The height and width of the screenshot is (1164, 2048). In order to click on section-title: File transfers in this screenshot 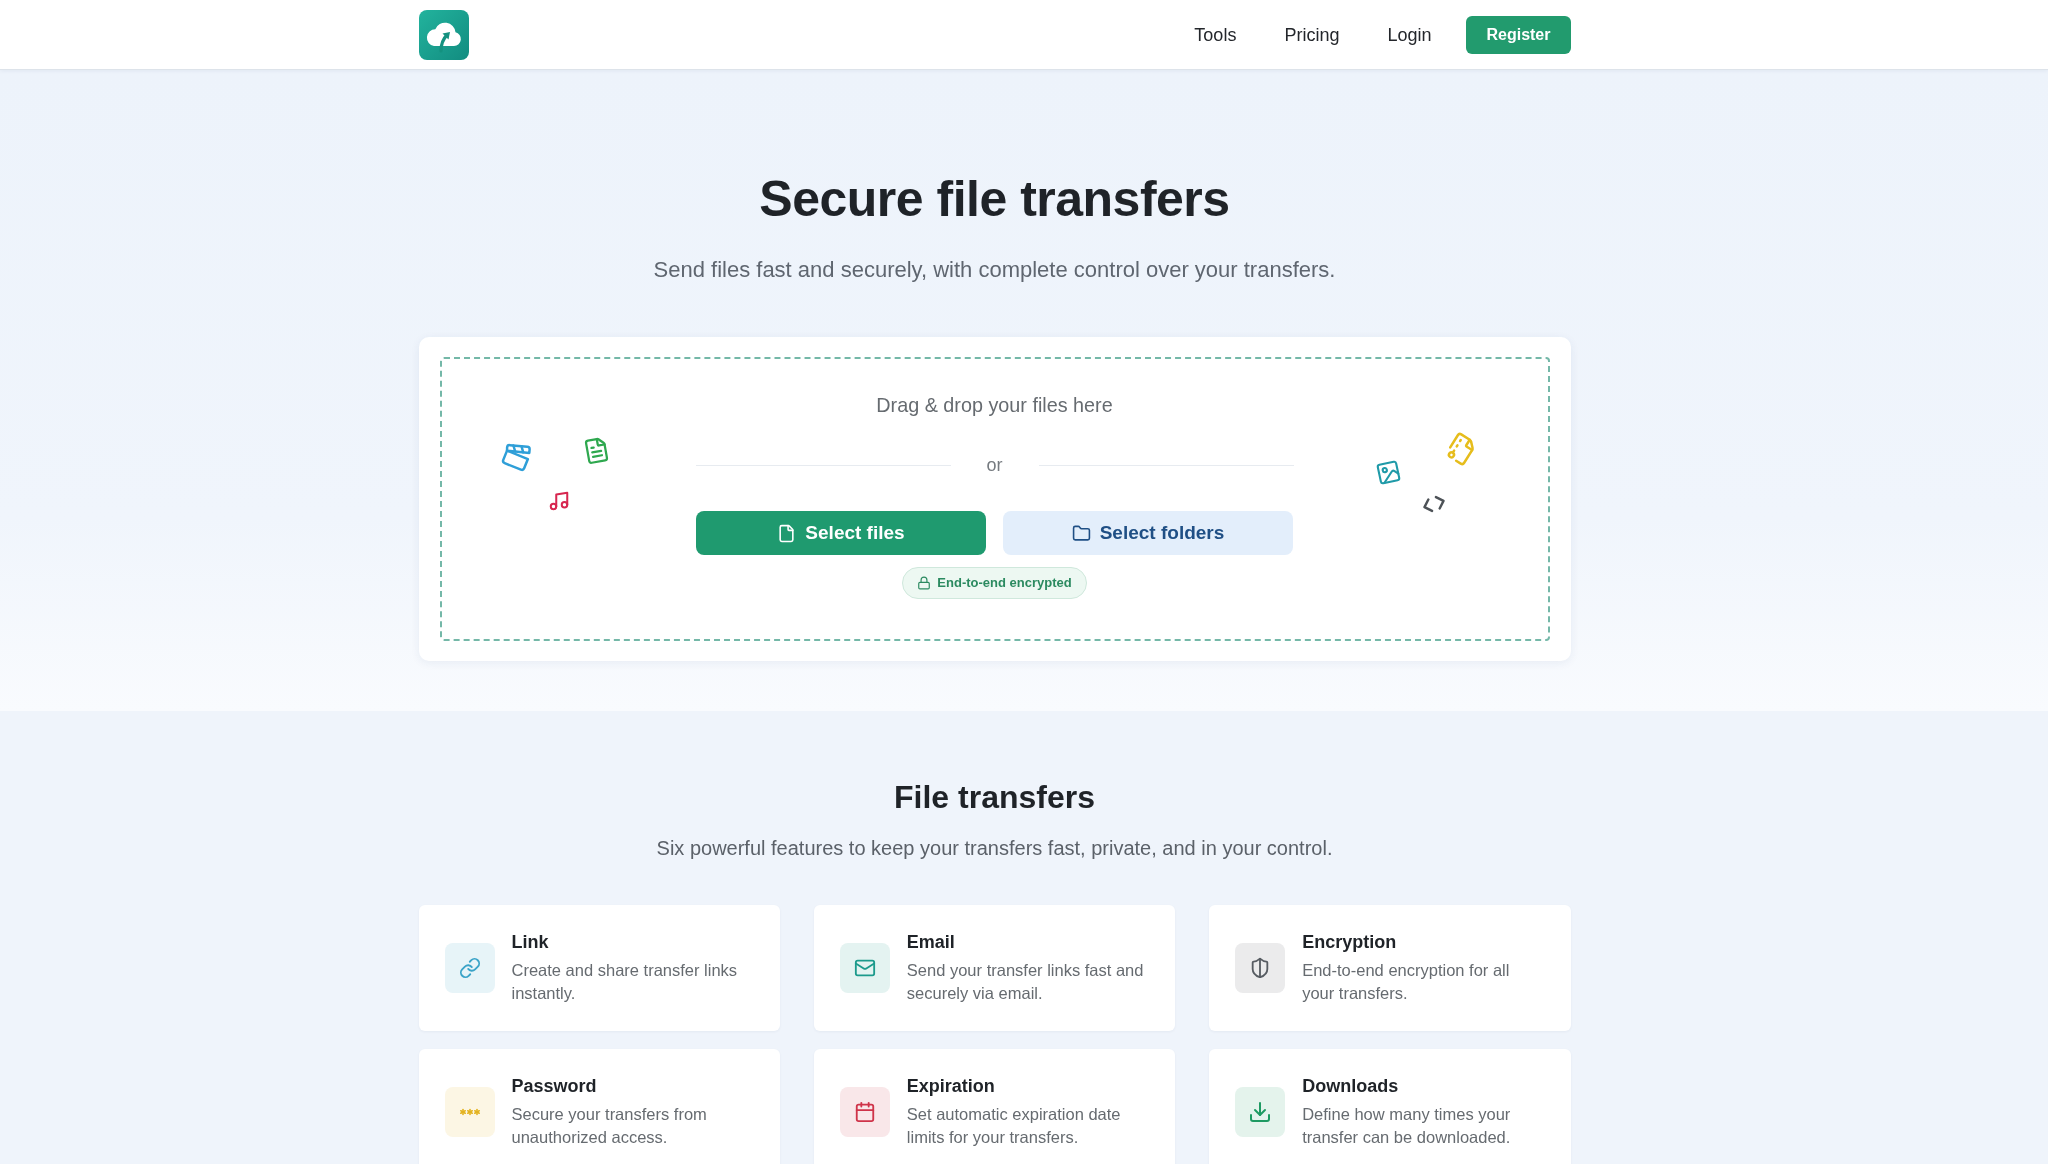, I will do `click(994, 797)`.